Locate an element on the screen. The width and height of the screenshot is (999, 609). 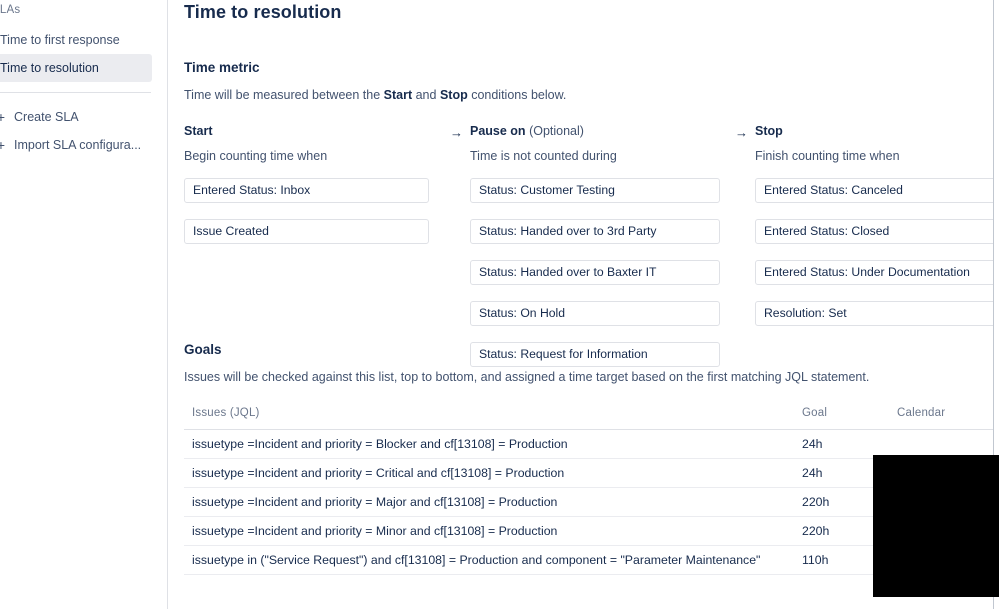
create-sla-label: Create SLA is located at coordinates (46, 117).